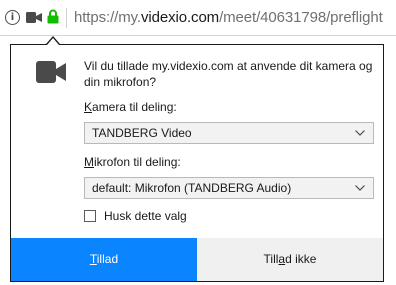 Image resolution: width=396 pixels, height=285 pixels. What do you see at coordinates (107, 17) in the screenshot?
I see `url-prefix: https://my.` at bounding box center [107, 17].